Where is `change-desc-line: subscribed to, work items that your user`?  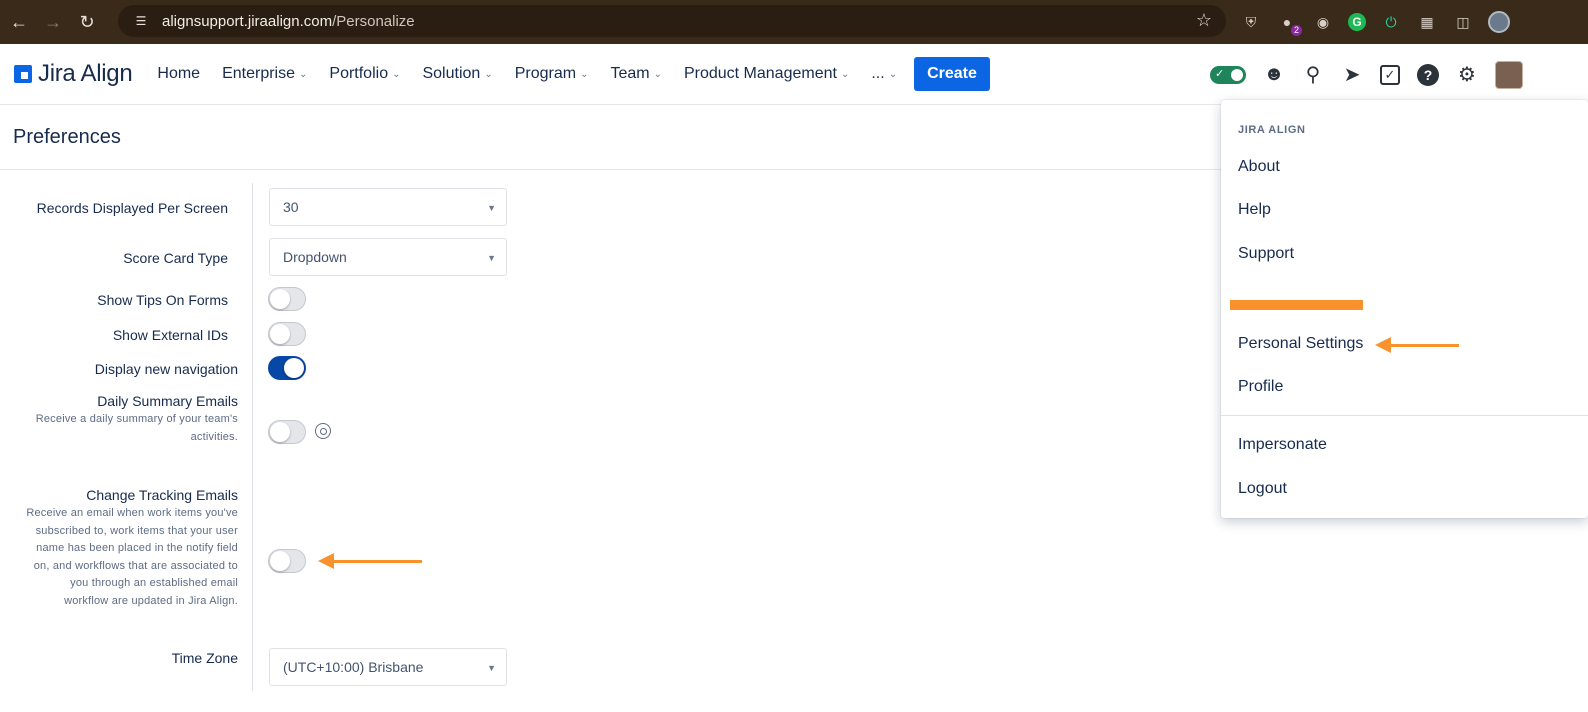 change-desc-line: subscribed to, work items that your user is located at coordinates (136, 530).